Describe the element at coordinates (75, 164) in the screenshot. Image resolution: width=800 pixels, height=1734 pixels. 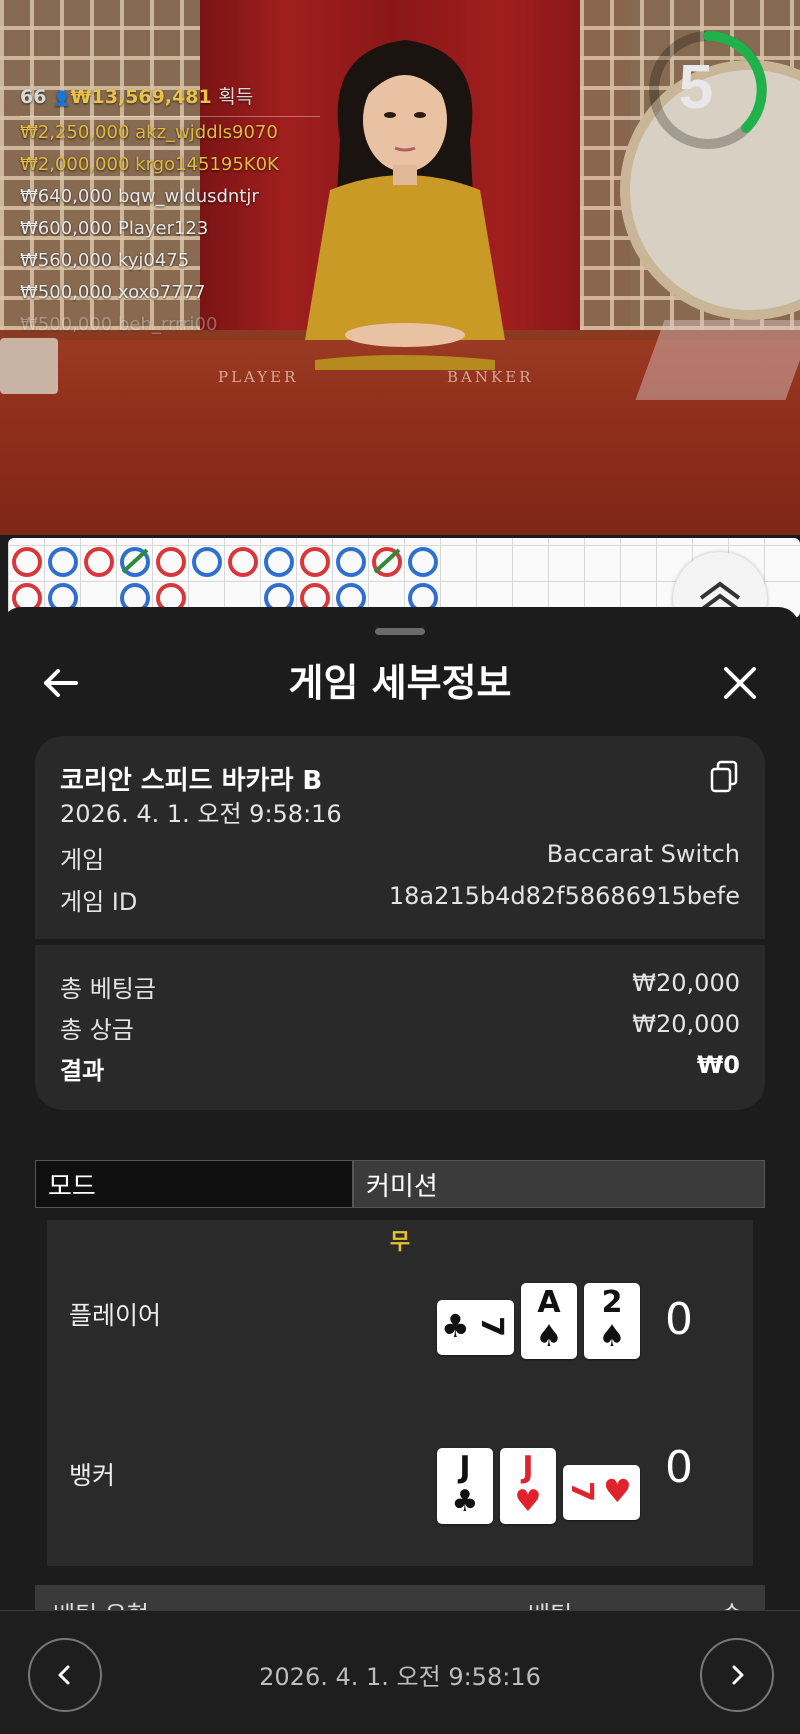
I see `winner-amount: ₩2,000,000` at that location.